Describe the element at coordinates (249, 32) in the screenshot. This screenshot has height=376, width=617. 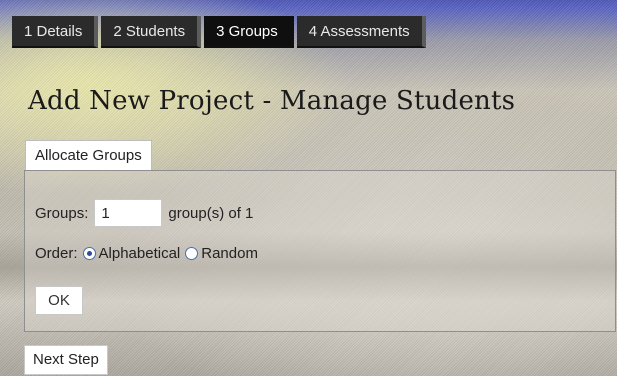
I see `tab-groups: 3 Groups` at that location.